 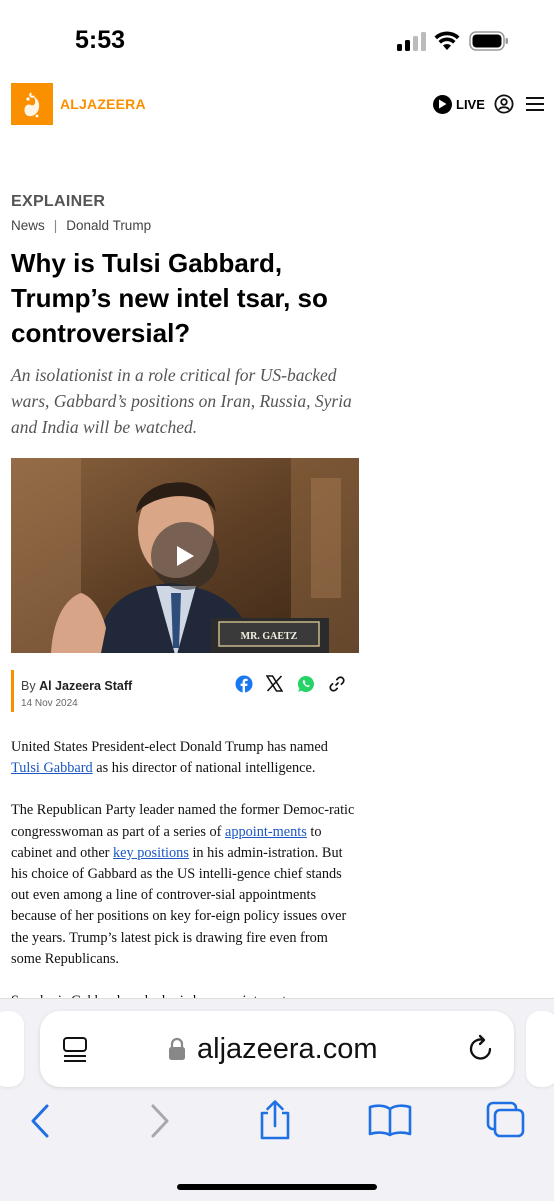 I want to click on home-indicator, so click(x=277, y=1187).